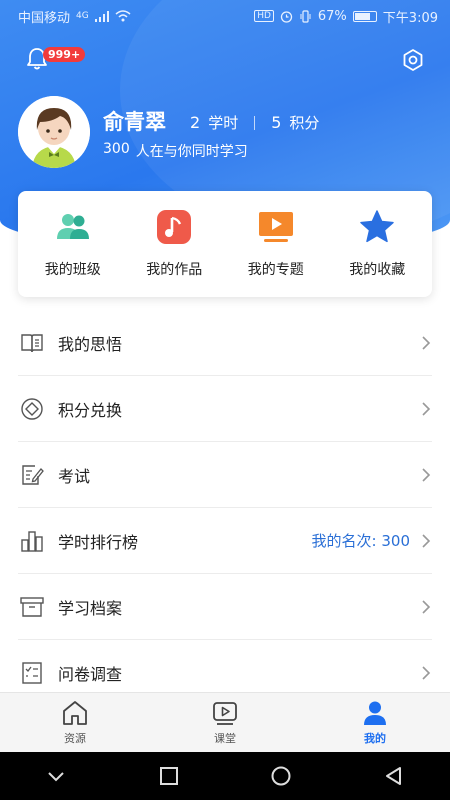  Describe the element at coordinates (377, 226) in the screenshot. I see `star-icon` at that location.